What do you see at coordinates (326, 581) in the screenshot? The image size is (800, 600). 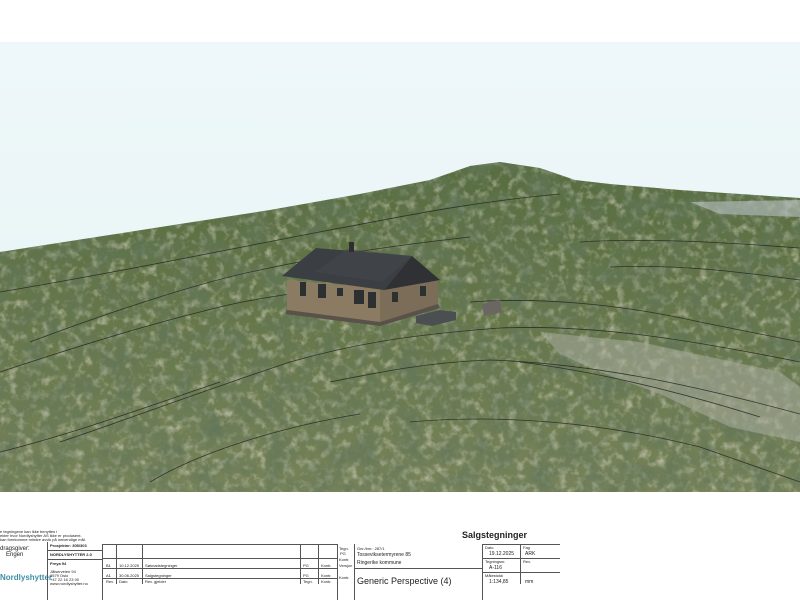 I see `header-checked: Kontr.` at bounding box center [326, 581].